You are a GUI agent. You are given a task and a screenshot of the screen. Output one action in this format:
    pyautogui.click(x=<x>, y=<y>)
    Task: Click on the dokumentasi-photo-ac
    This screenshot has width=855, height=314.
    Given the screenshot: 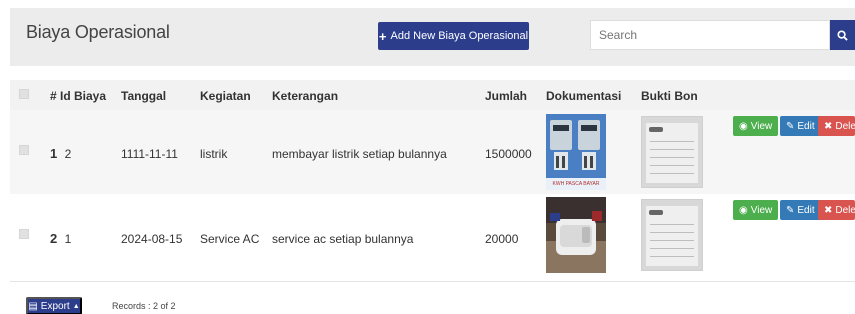 What is the action you would take?
    pyautogui.click(x=576, y=235)
    